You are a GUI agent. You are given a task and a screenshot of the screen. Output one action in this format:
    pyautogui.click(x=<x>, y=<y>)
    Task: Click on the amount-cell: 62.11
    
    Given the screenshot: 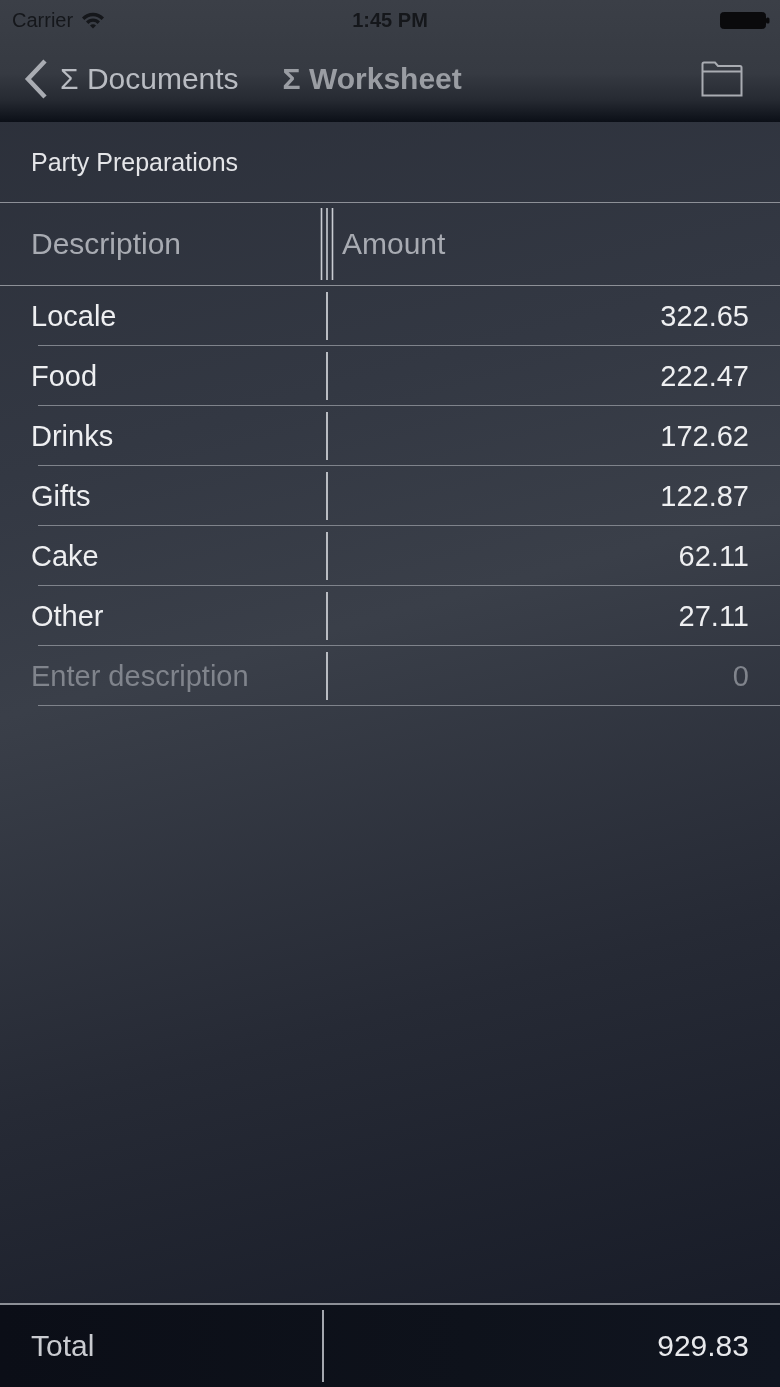 What is the action you would take?
    pyautogui.click(x=713, y=556)
    